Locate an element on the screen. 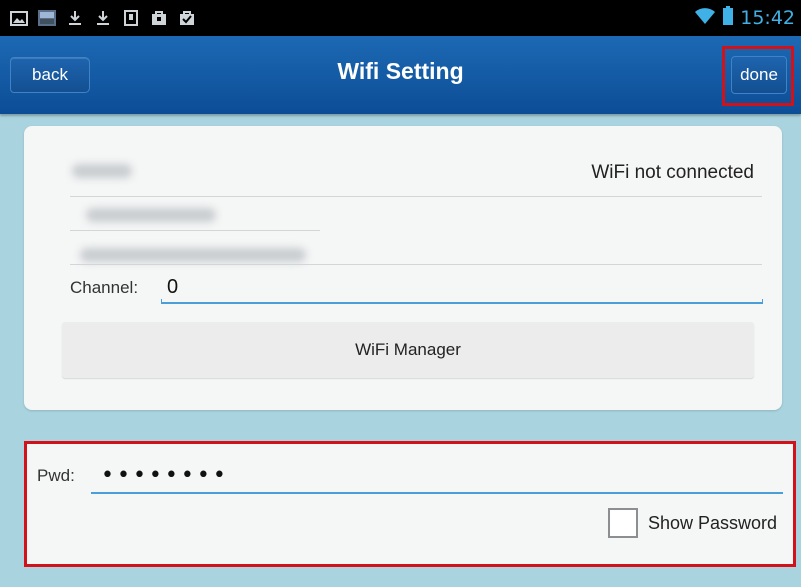  channel-label: Channel: is located at coordinates (104, 287).